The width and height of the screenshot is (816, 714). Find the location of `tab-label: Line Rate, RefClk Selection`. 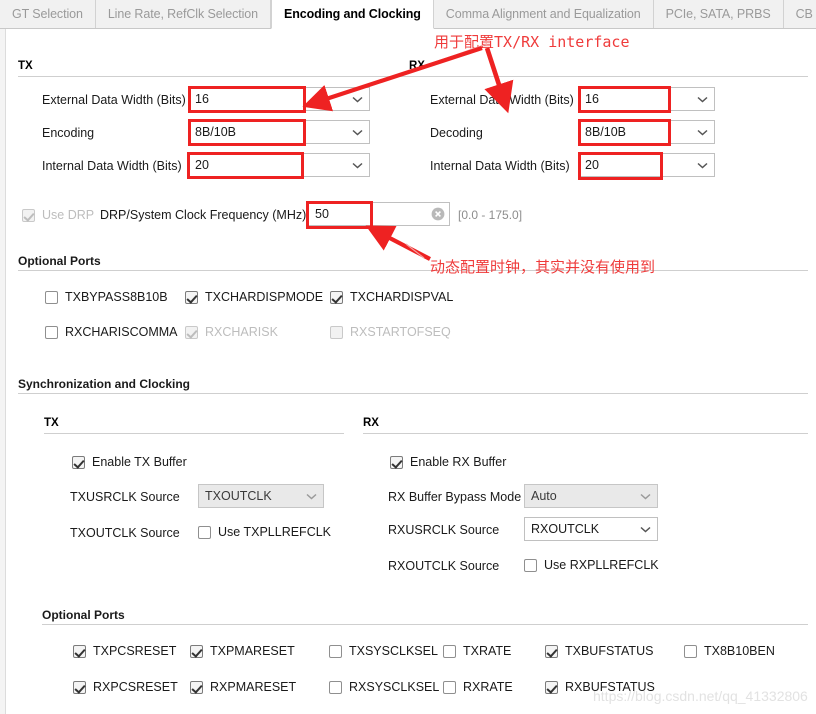

tab-label: Line Rate, RefClk Selection is located at coordinates (182, 14).